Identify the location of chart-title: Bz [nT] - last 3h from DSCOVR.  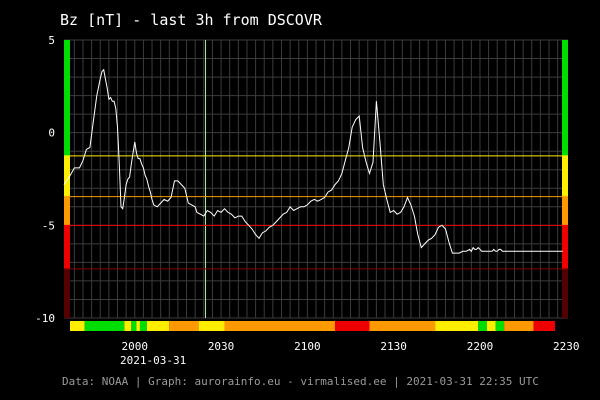
(191, 20).